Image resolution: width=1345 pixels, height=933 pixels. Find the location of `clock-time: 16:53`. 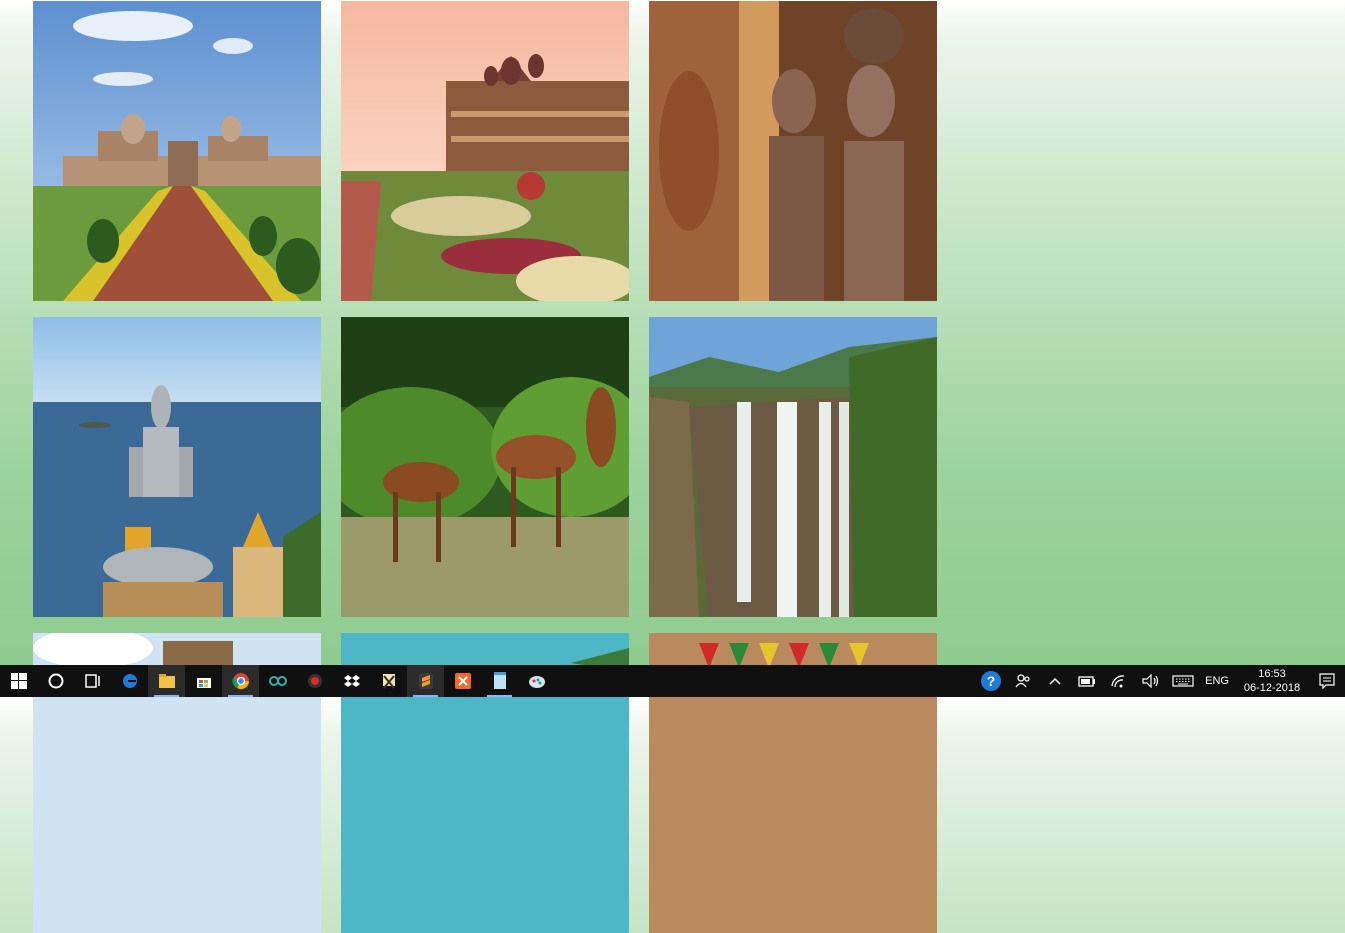

clock-time: 16:53 is located at coordinates (1272, 674).